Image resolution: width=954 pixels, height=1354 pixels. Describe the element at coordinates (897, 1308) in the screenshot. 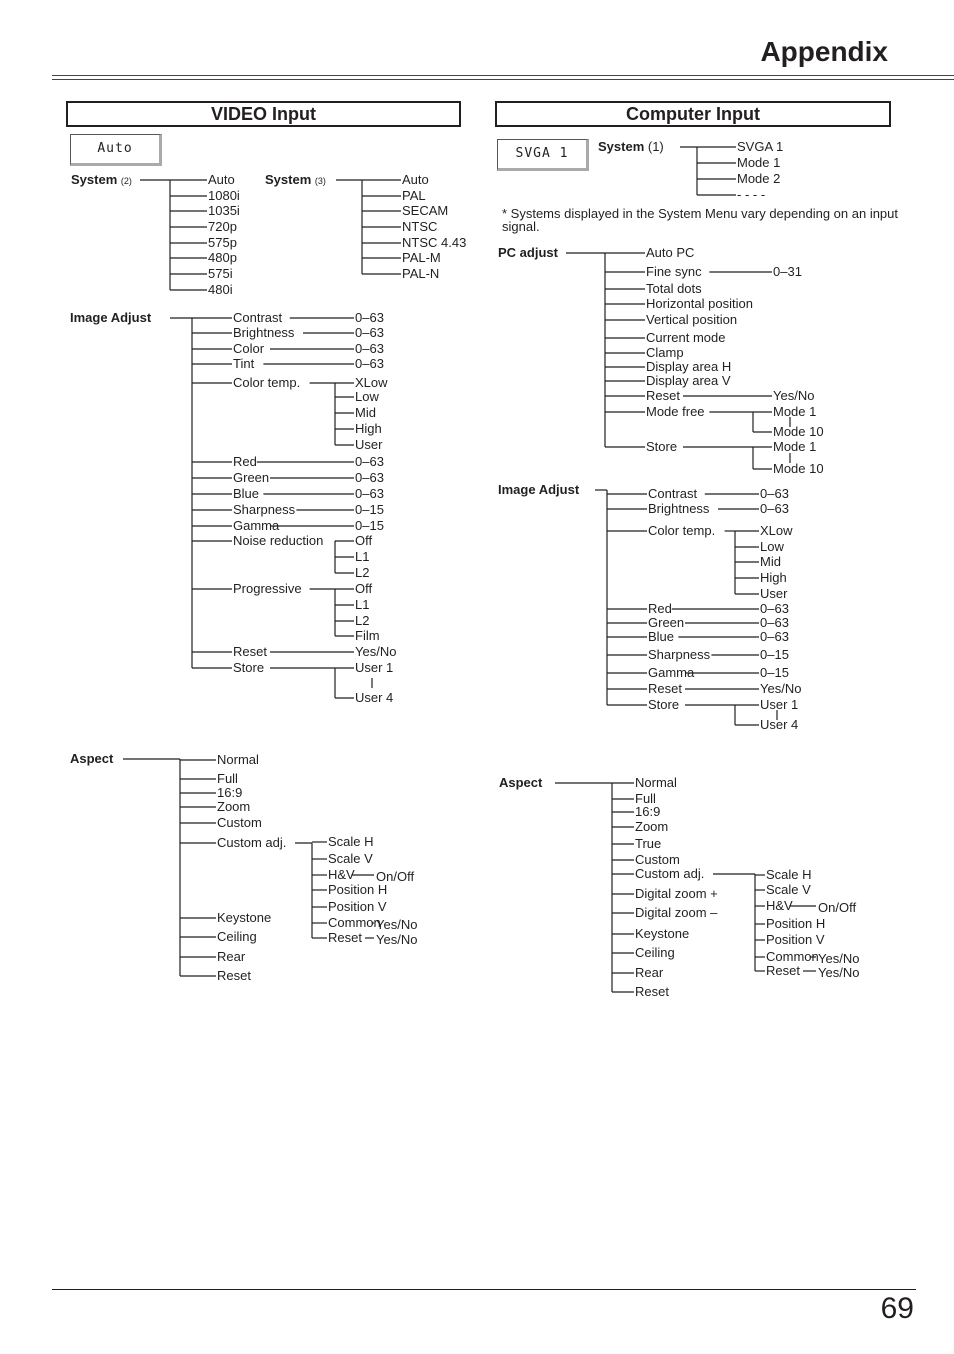

I see `page-number: 69` at that location.